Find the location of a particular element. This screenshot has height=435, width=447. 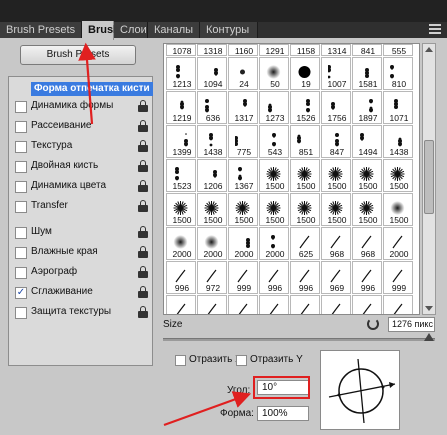

option-row: Текстура is located at coordinates (80, 147).